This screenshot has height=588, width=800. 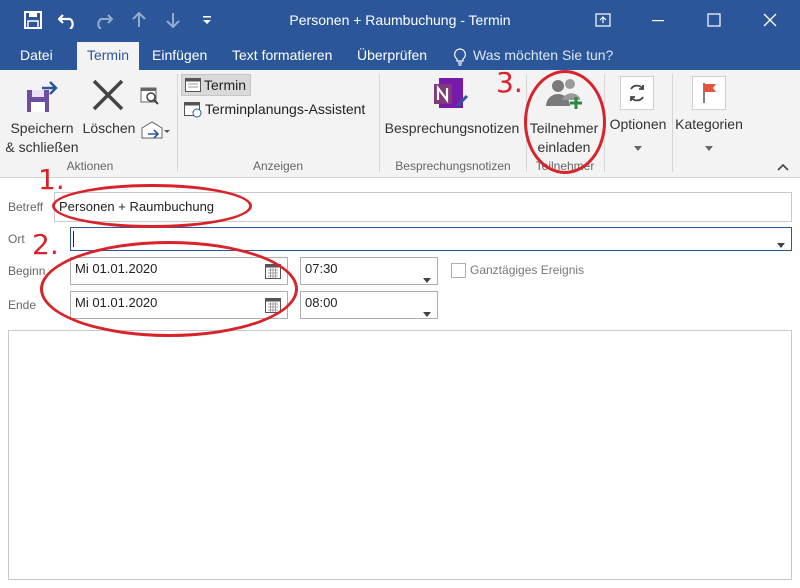 I want to click on annotation-step-3: 3., so click(x=509, y=82).